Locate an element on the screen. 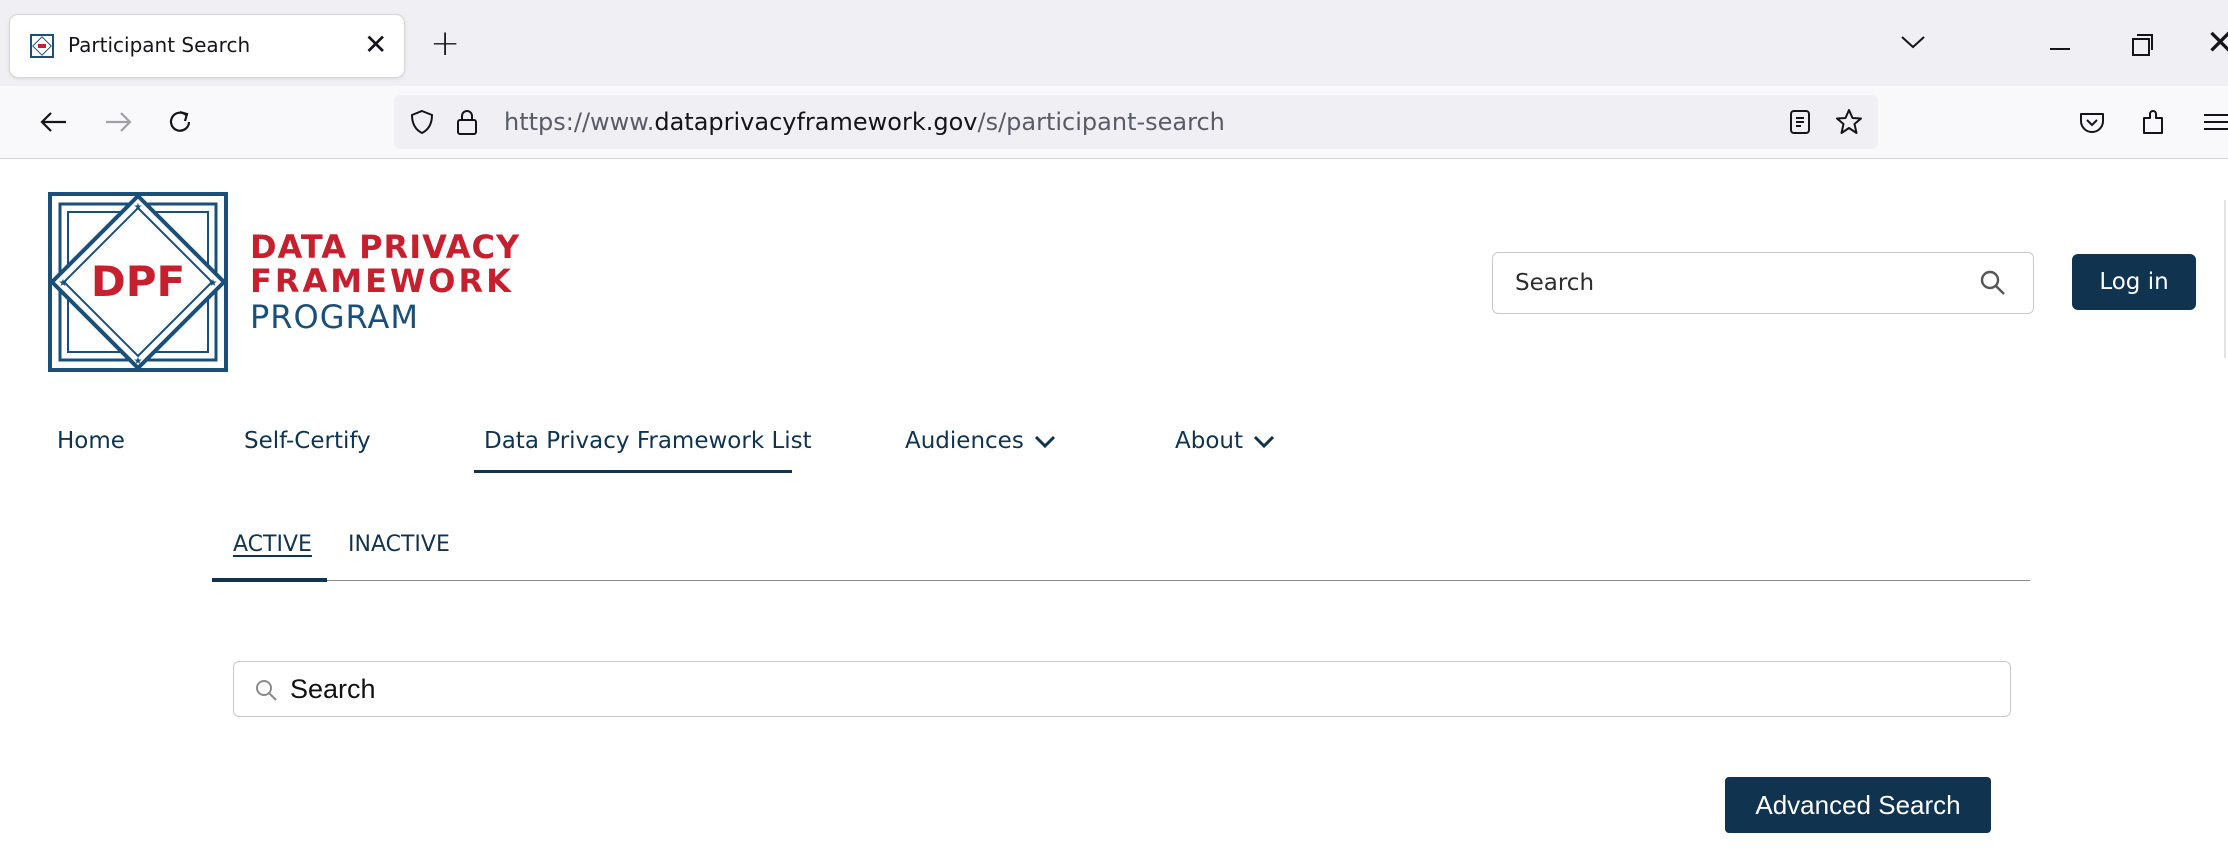  nav-home: Home is located at coordinates (91, 441).